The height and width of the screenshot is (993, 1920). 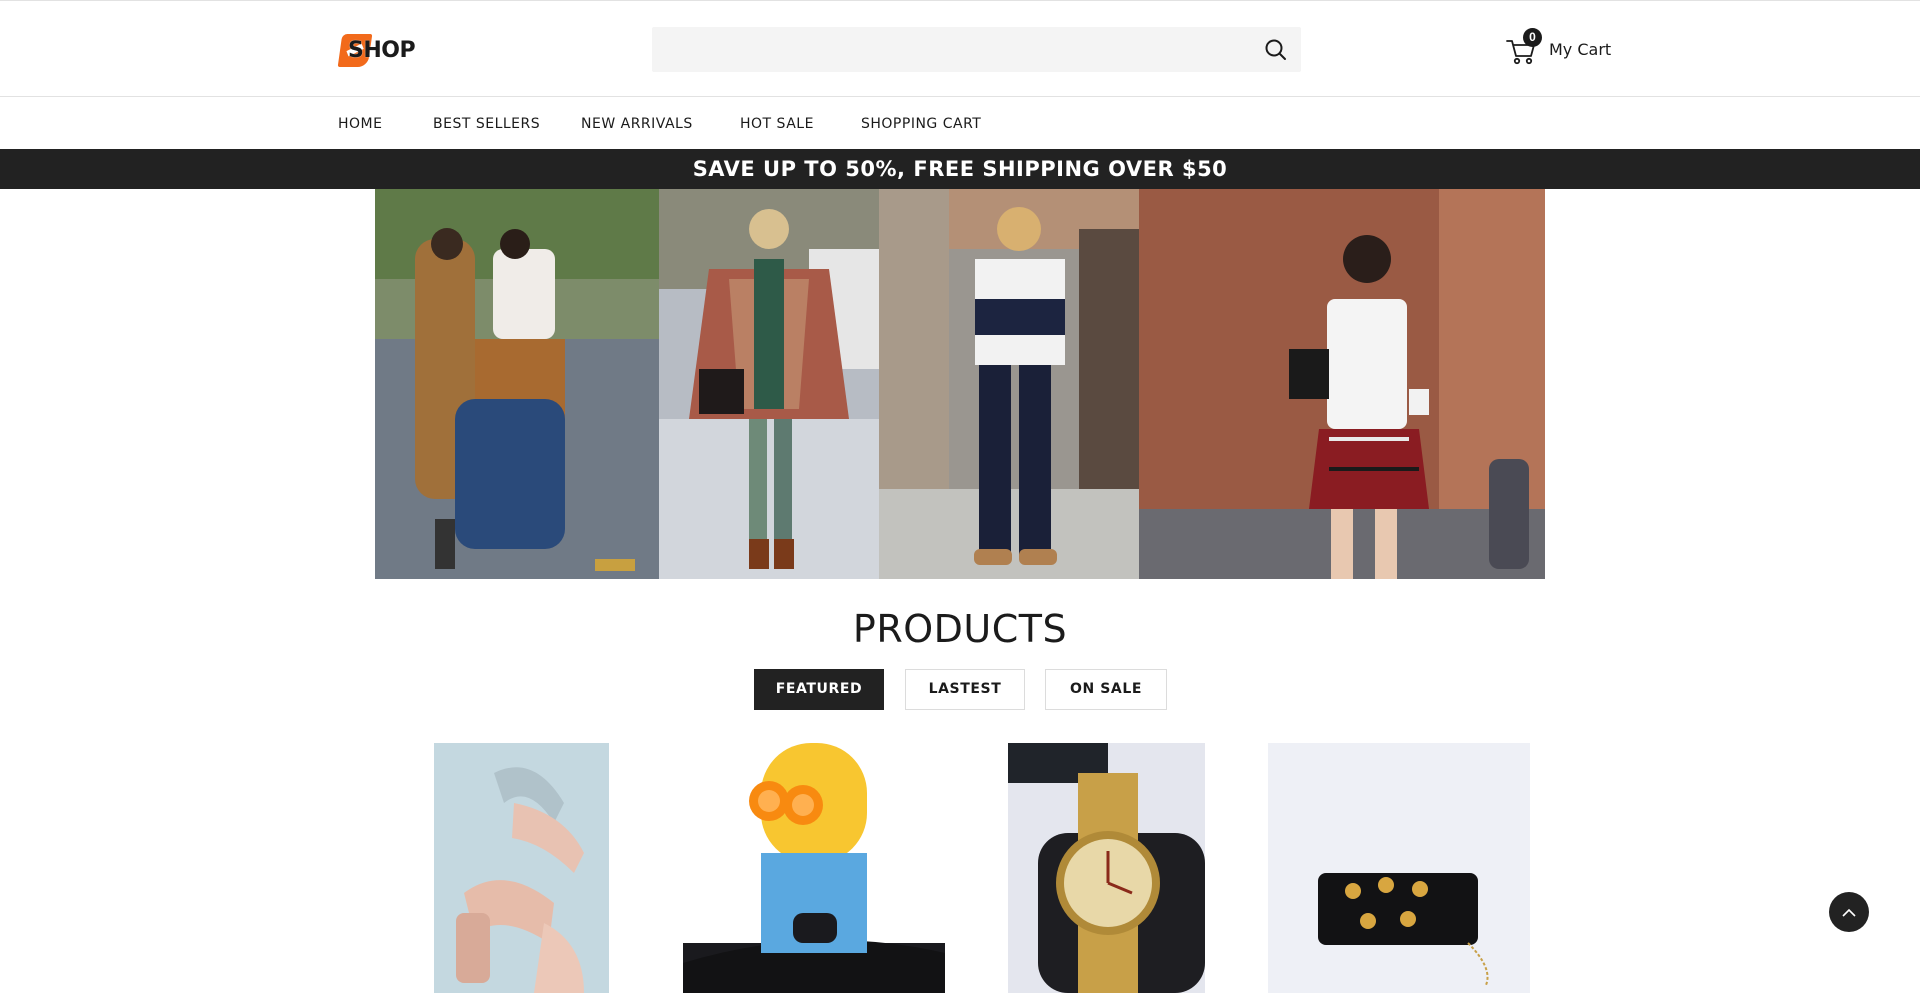 I want to click on cart-button: 0 My Cart, so click(x=1558, y=47).